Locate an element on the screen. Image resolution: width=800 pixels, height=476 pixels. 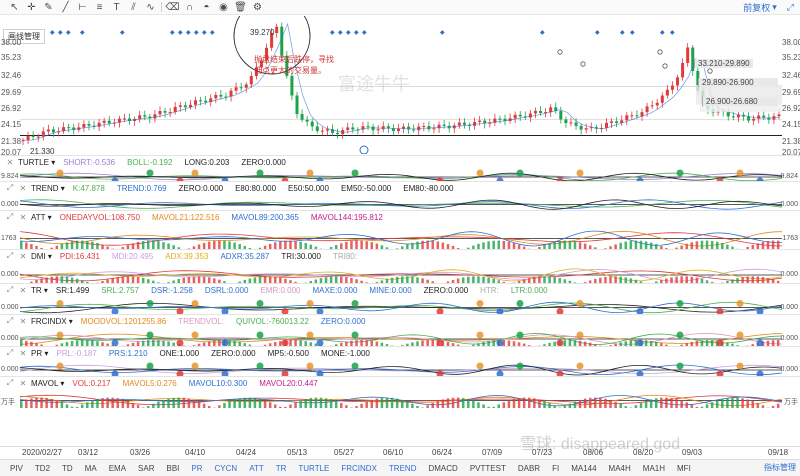
indicator-tab-piv: PIV is located at coordinates (16, 468).